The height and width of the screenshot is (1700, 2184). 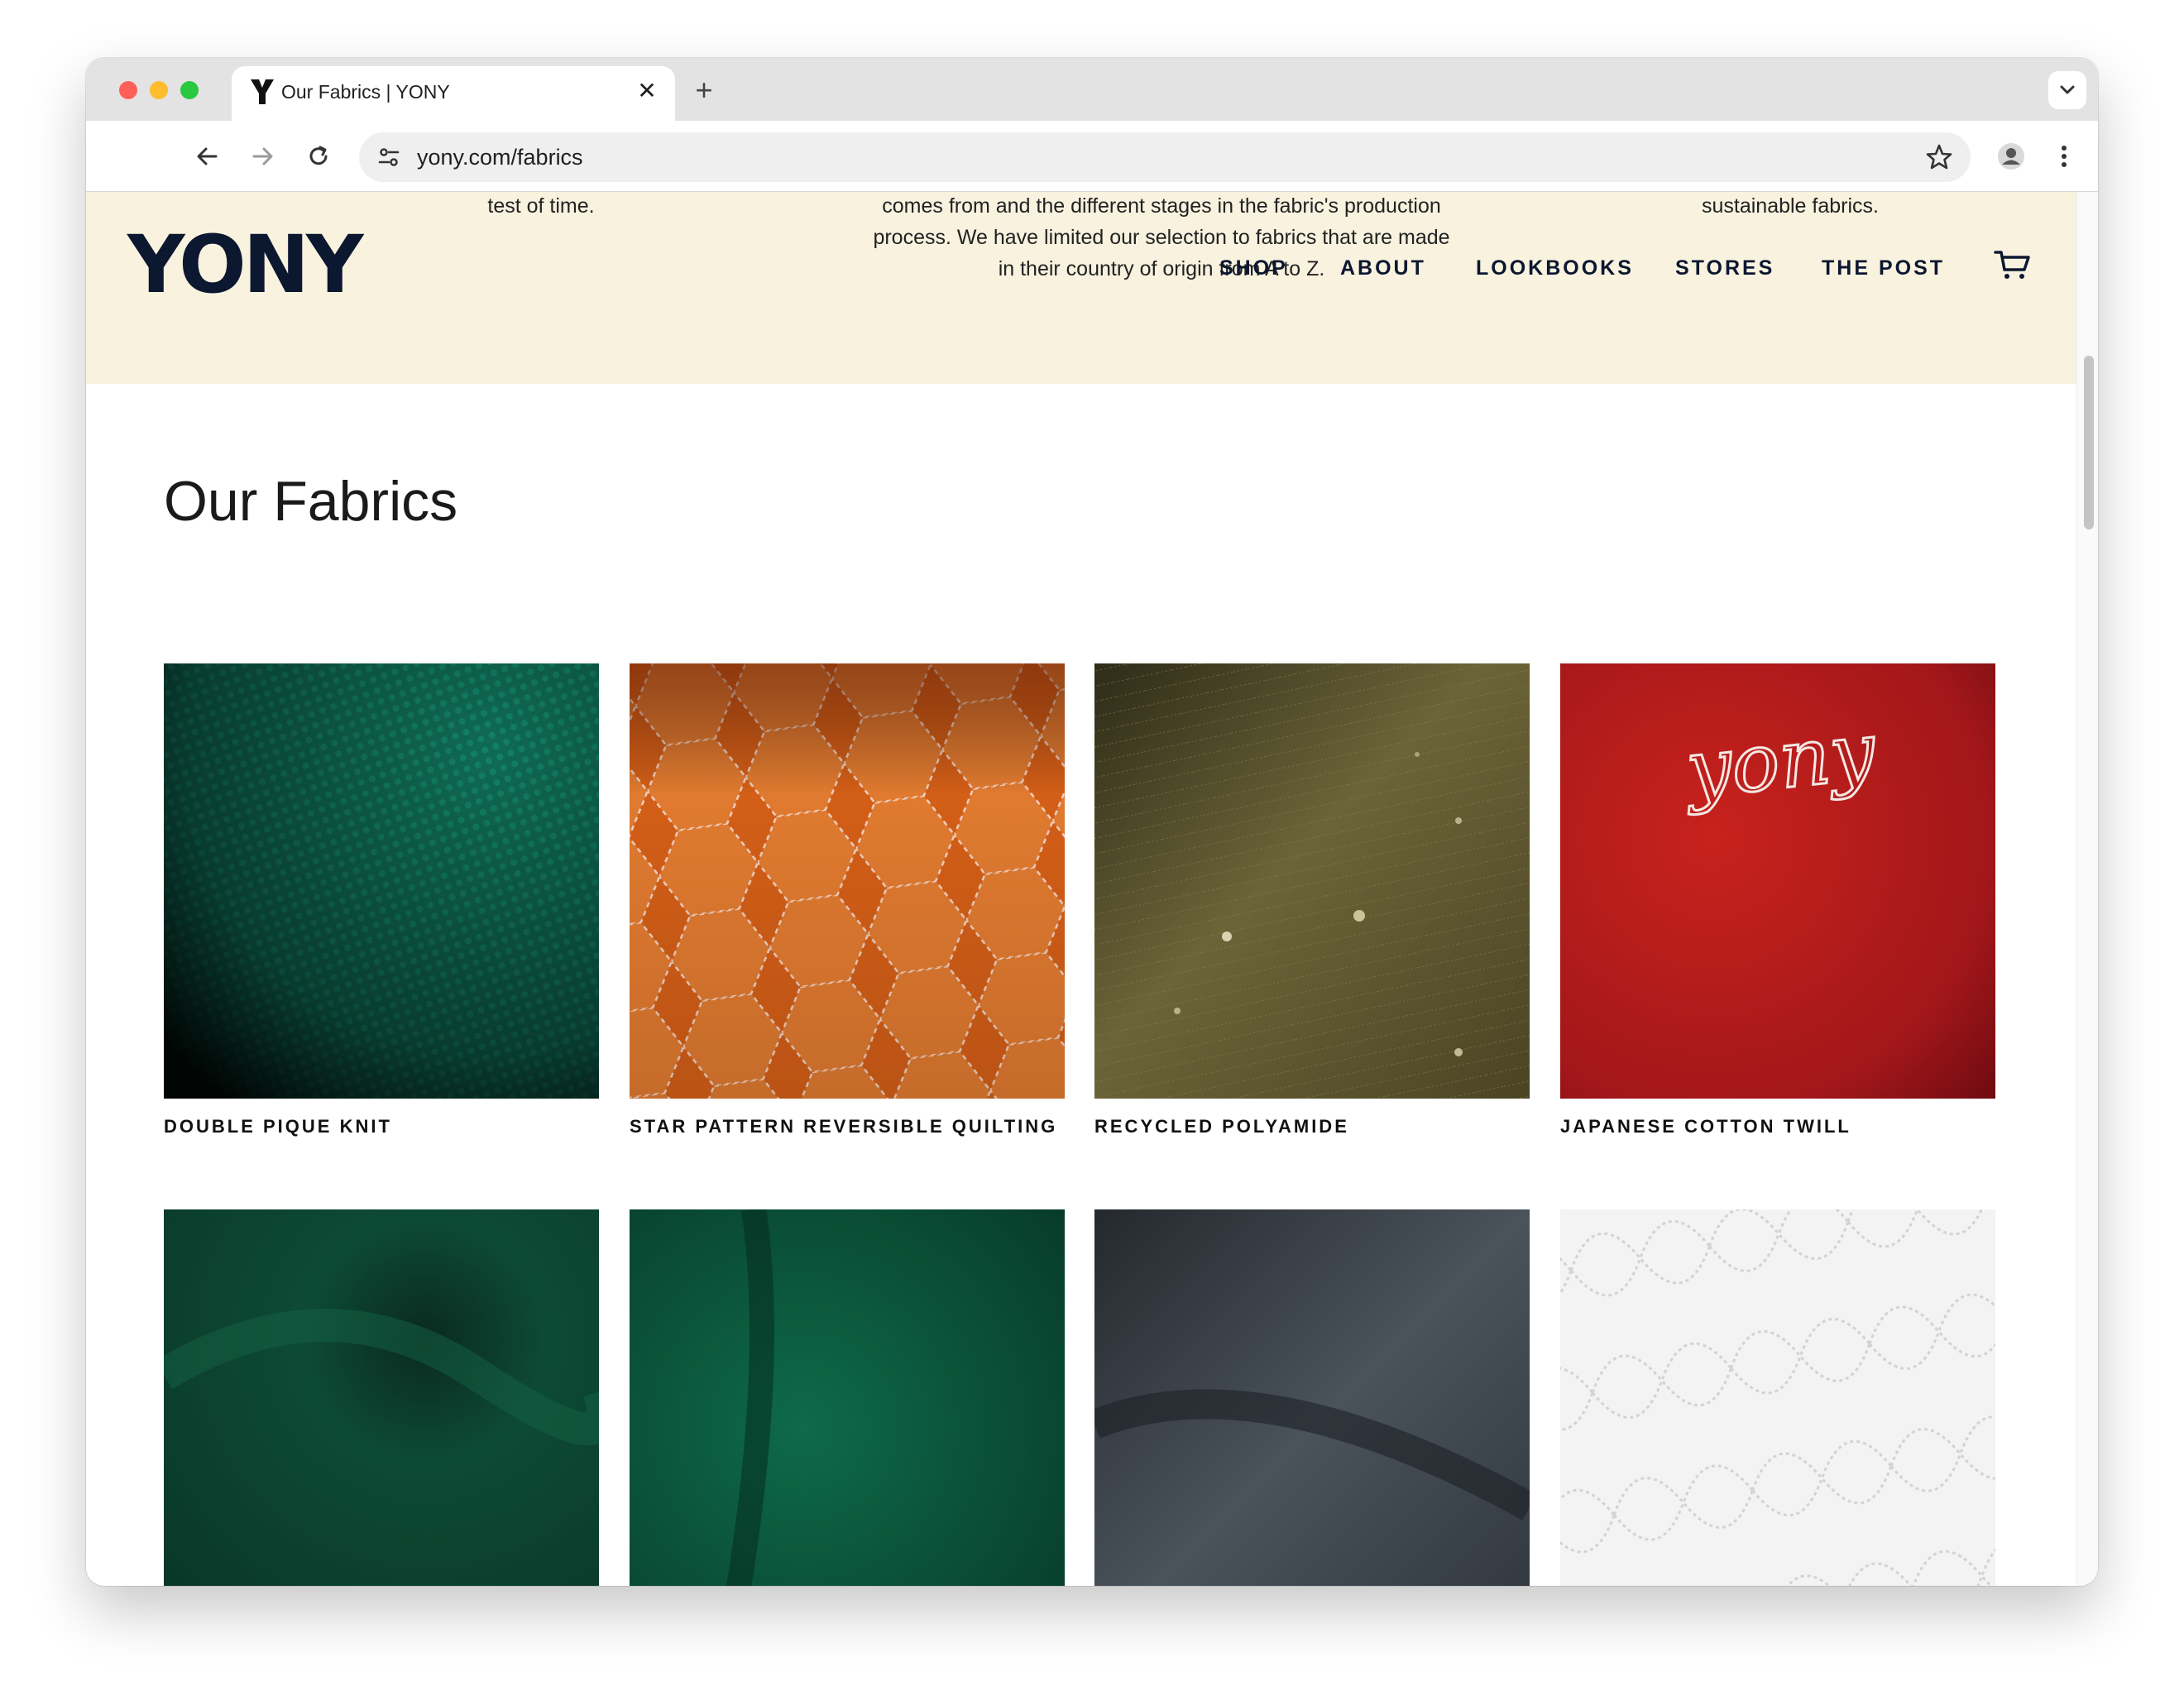 I want to click on yony-logo: YONY, so click(x=245, y=264).